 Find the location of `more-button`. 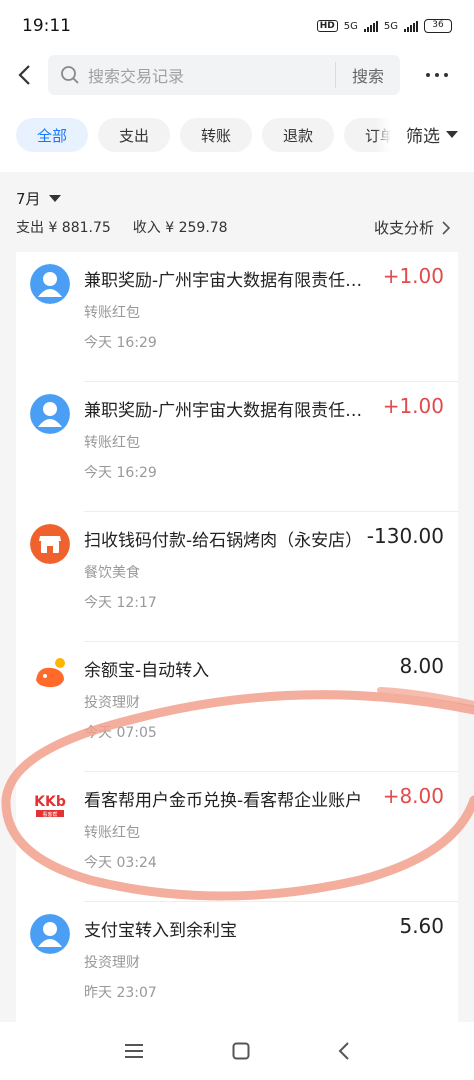

more-button is located at coordinates (437, 75).